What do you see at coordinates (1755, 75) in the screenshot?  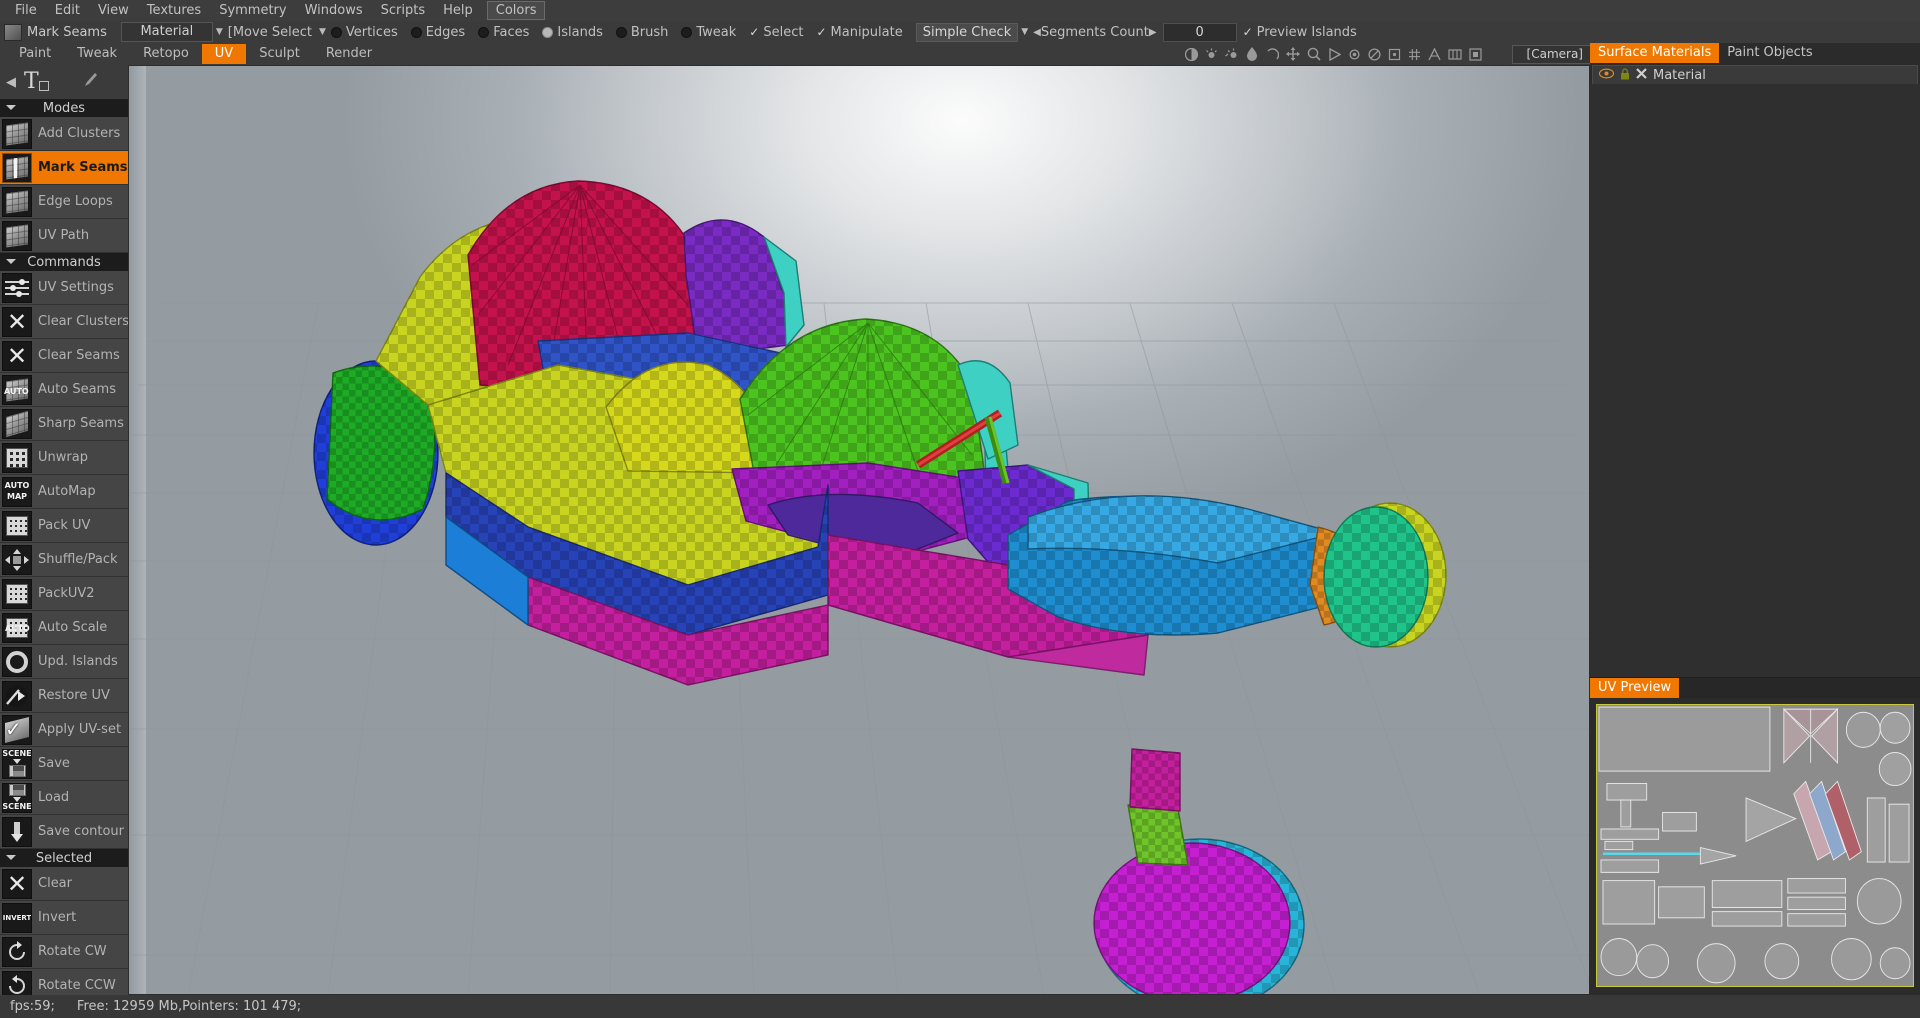 I see `material-row: Material` at bounding box center [1755, 75].